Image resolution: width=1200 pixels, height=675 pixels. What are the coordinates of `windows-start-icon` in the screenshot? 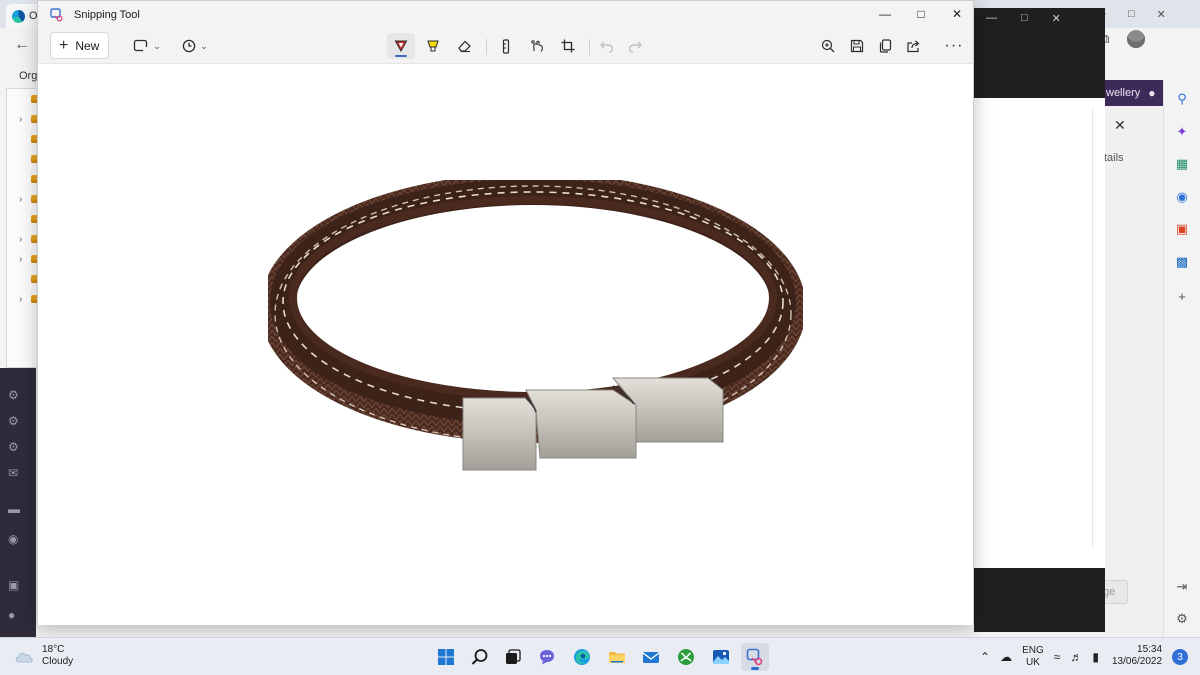 It's located at (446, 657).